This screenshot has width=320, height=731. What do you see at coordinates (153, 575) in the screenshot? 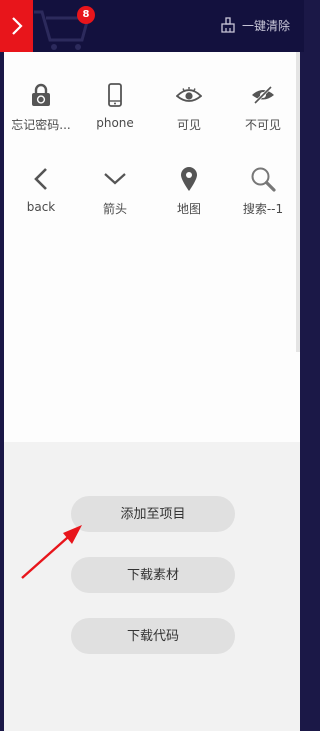
I see `download-assets-button: 下载素材` at bounding box center [153, 575].